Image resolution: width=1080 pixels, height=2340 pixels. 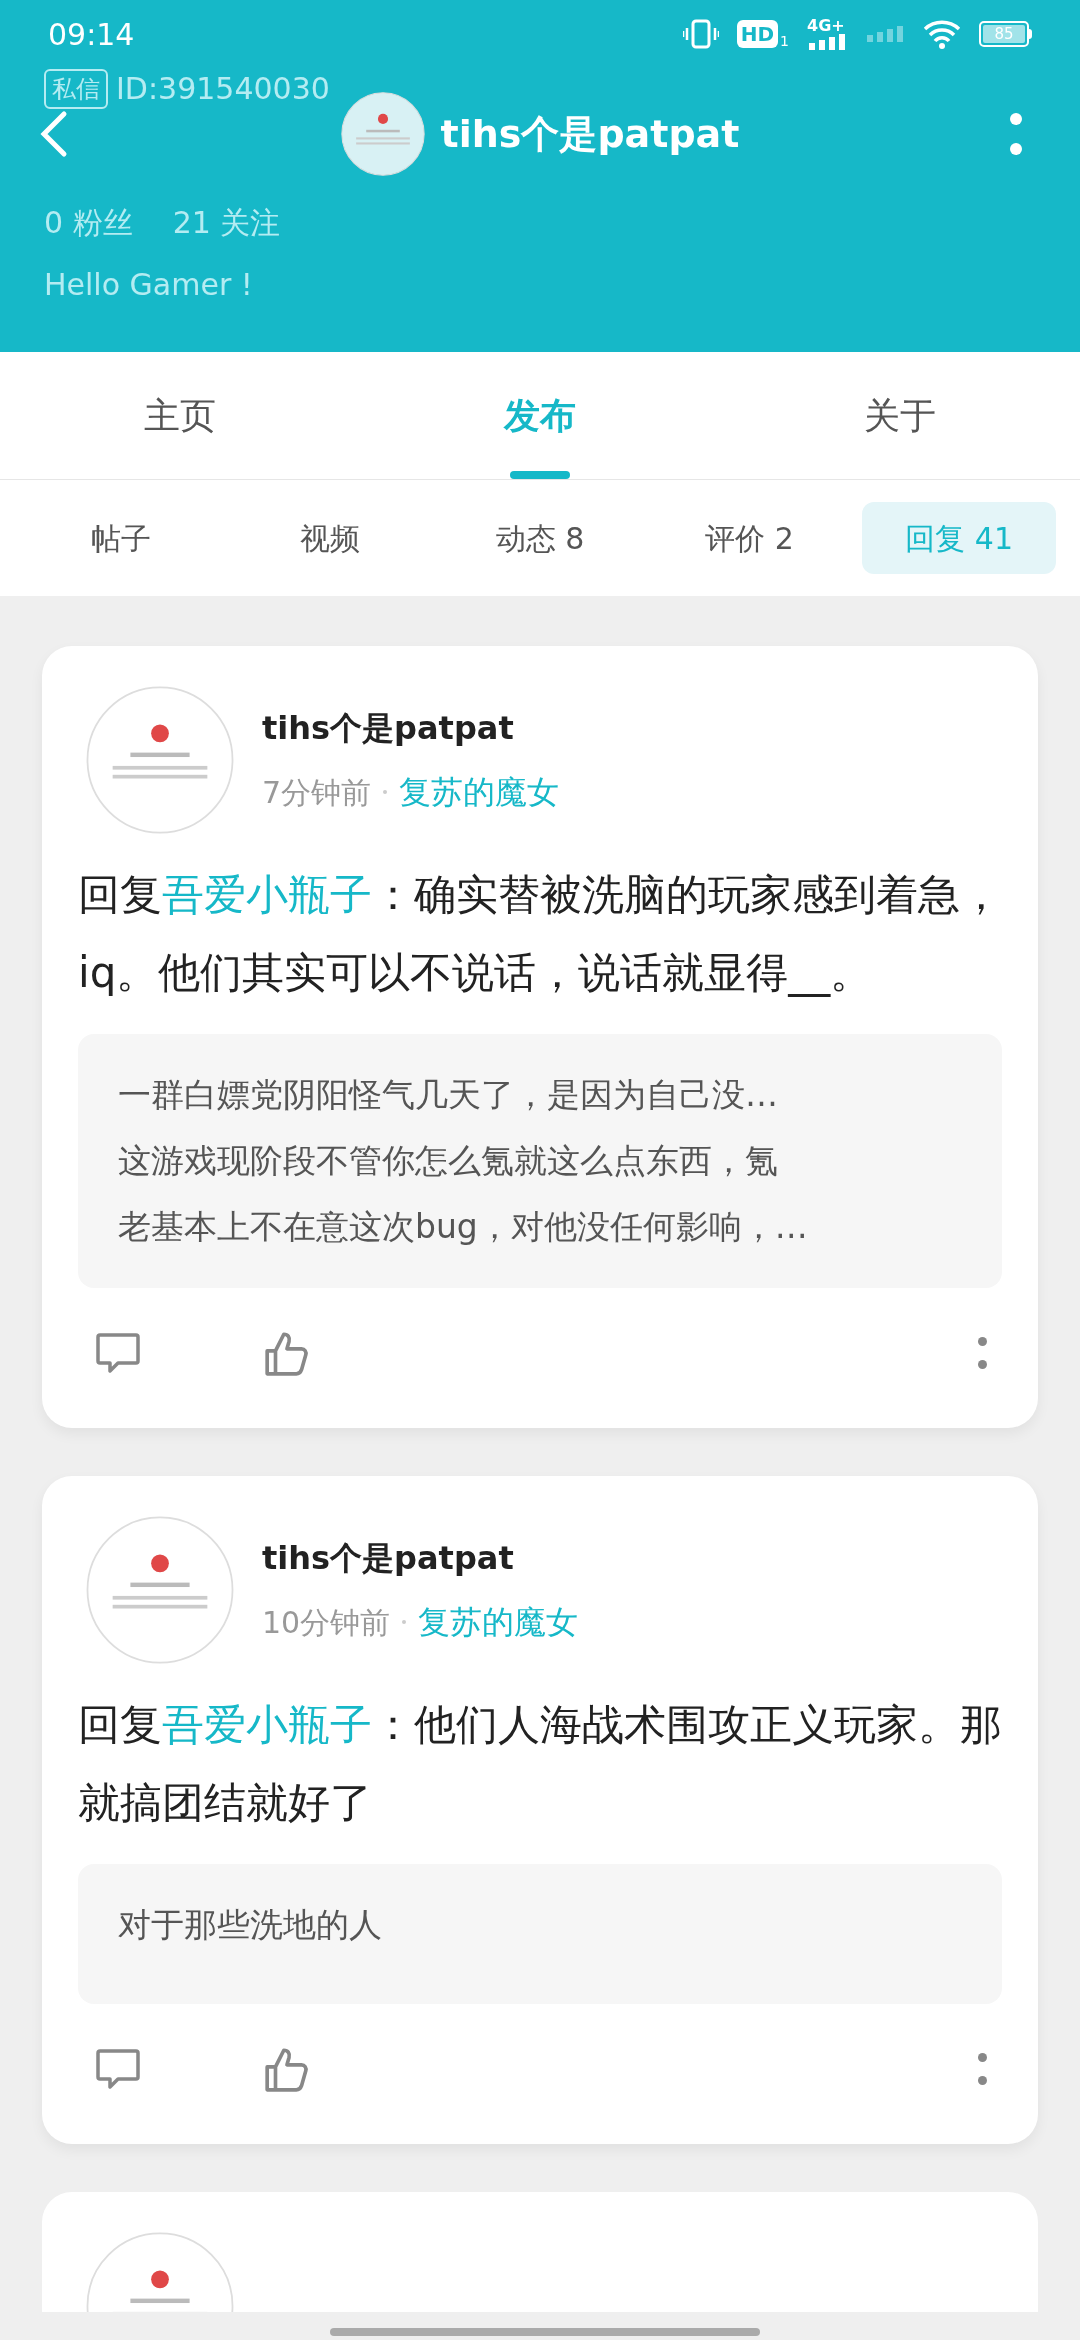 What do you see at coordinates (749, 538) in the screenshot?
I see `sub-tab: 评价 2` at bounding box center [749, 538].